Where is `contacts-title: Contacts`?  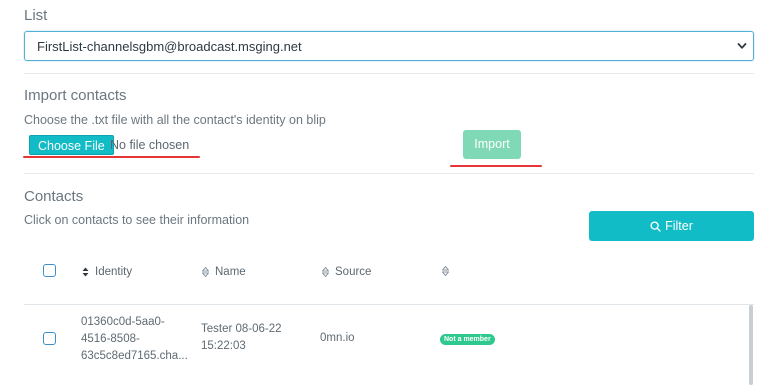
contacts-title: Contacts is located at coordinates (54, 196).